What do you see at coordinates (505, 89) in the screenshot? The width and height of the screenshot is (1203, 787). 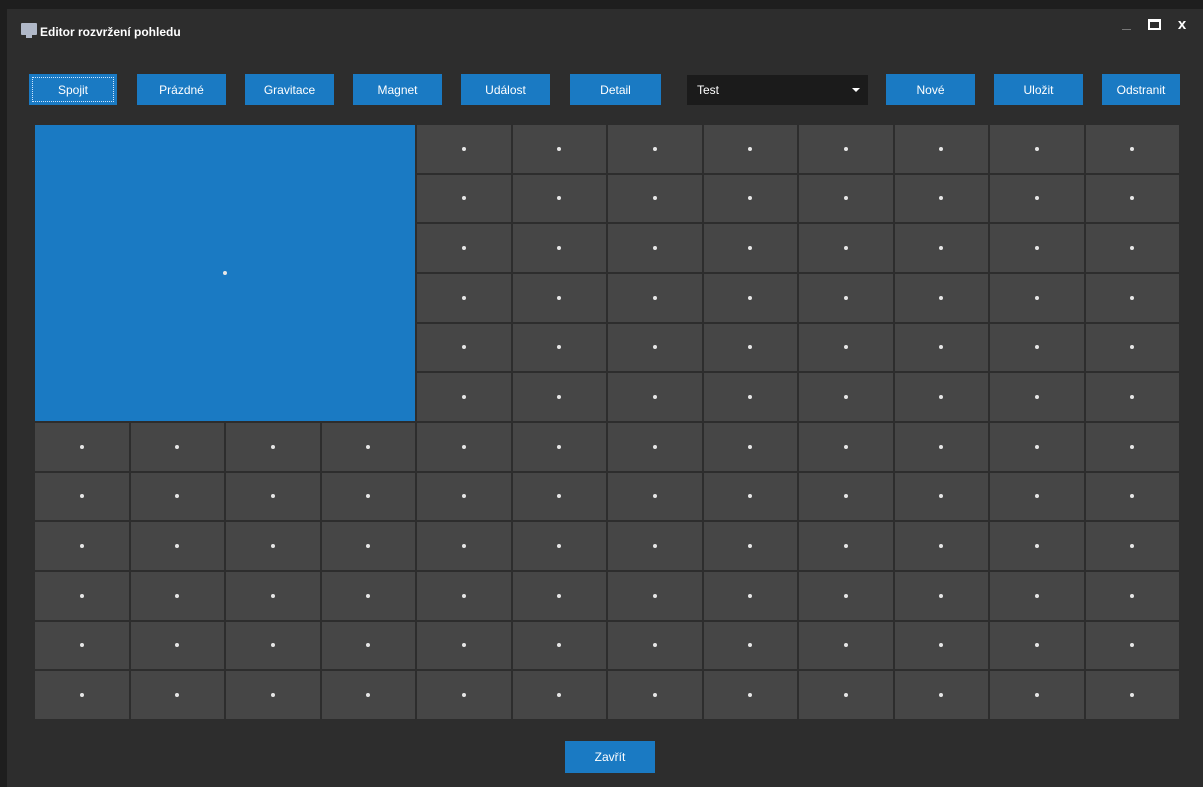 I see `udalost-button: Událost` at bounding box center [505, 89].